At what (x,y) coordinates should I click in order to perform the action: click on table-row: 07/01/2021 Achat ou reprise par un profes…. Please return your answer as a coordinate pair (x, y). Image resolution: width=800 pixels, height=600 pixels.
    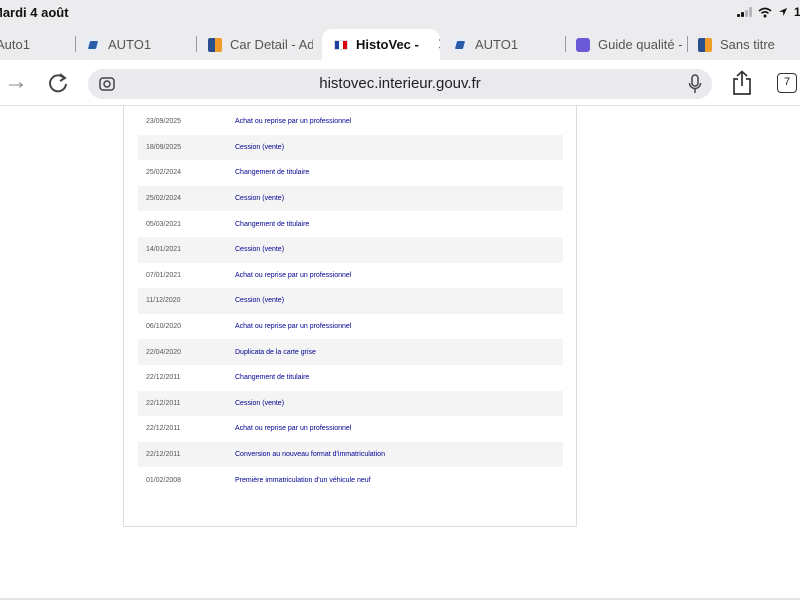
    Looking at the image, I should click on (350, 276).